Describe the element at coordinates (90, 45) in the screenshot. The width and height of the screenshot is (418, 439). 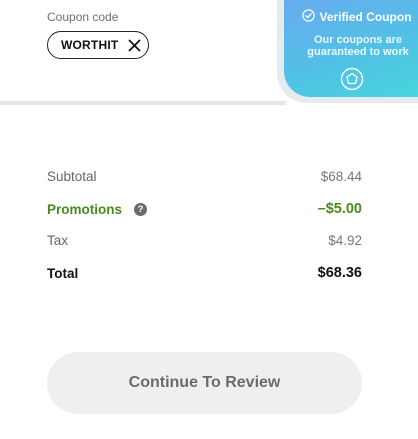
I see `coupon-code-value: WORTHIT` at that location.